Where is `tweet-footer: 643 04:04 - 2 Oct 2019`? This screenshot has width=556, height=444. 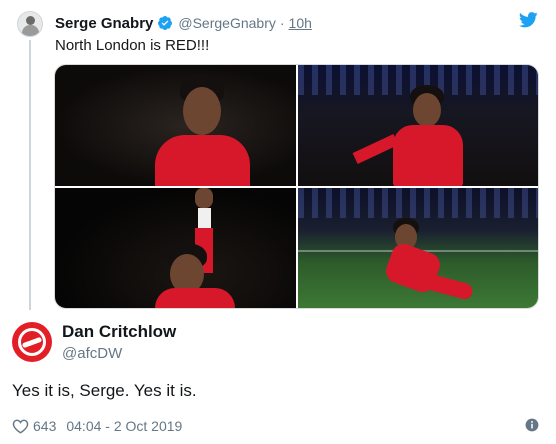
tweet-footer: 643 04:04 - 2 Oct 2019 is located at coordinates (97, 426).